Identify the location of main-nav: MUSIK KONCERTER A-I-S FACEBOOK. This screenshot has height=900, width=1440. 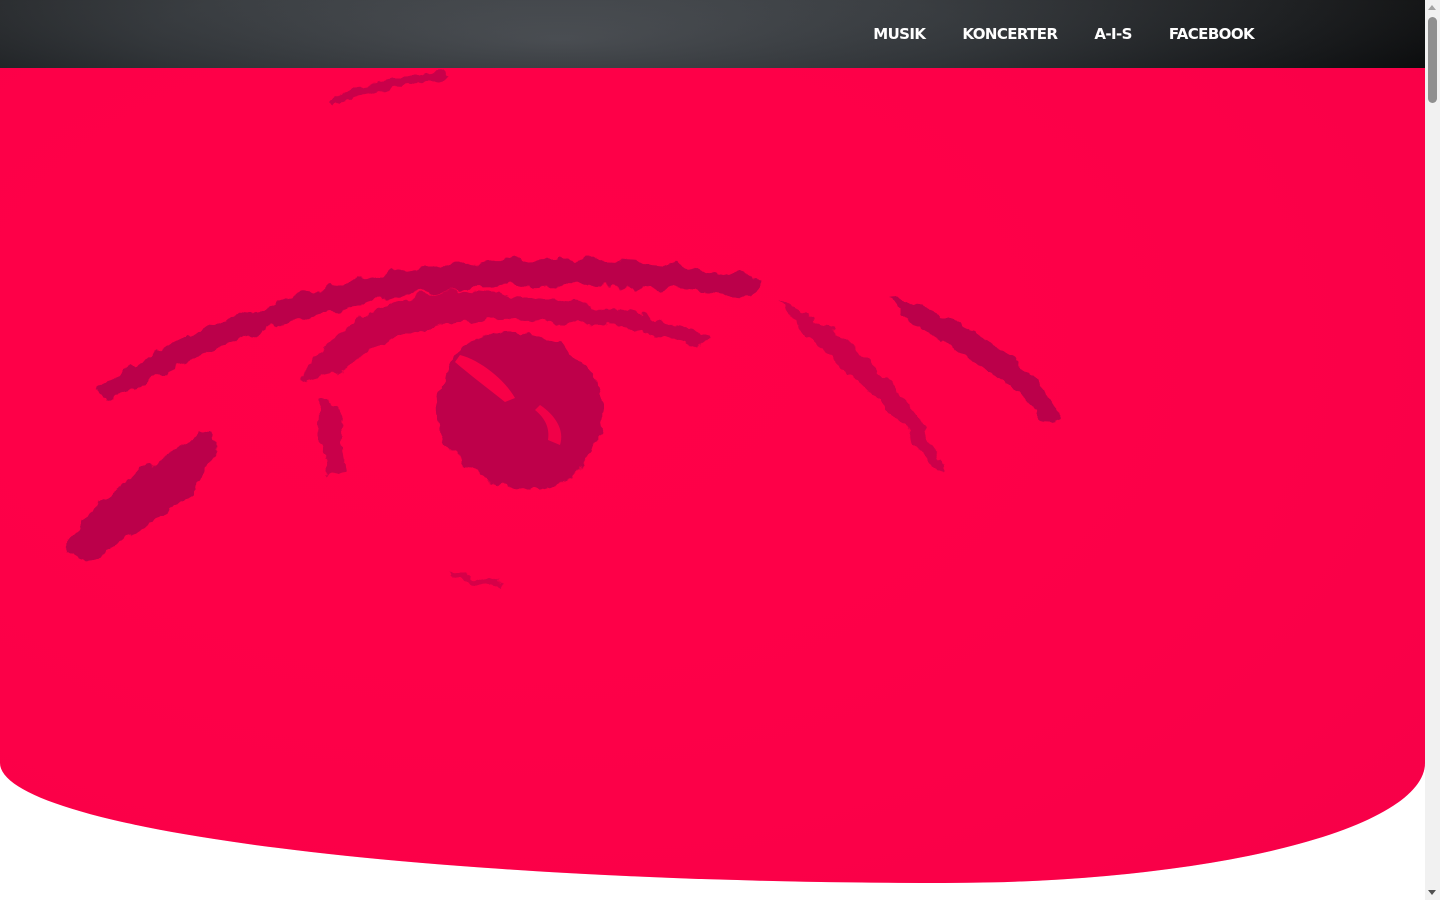
(1045, 34).